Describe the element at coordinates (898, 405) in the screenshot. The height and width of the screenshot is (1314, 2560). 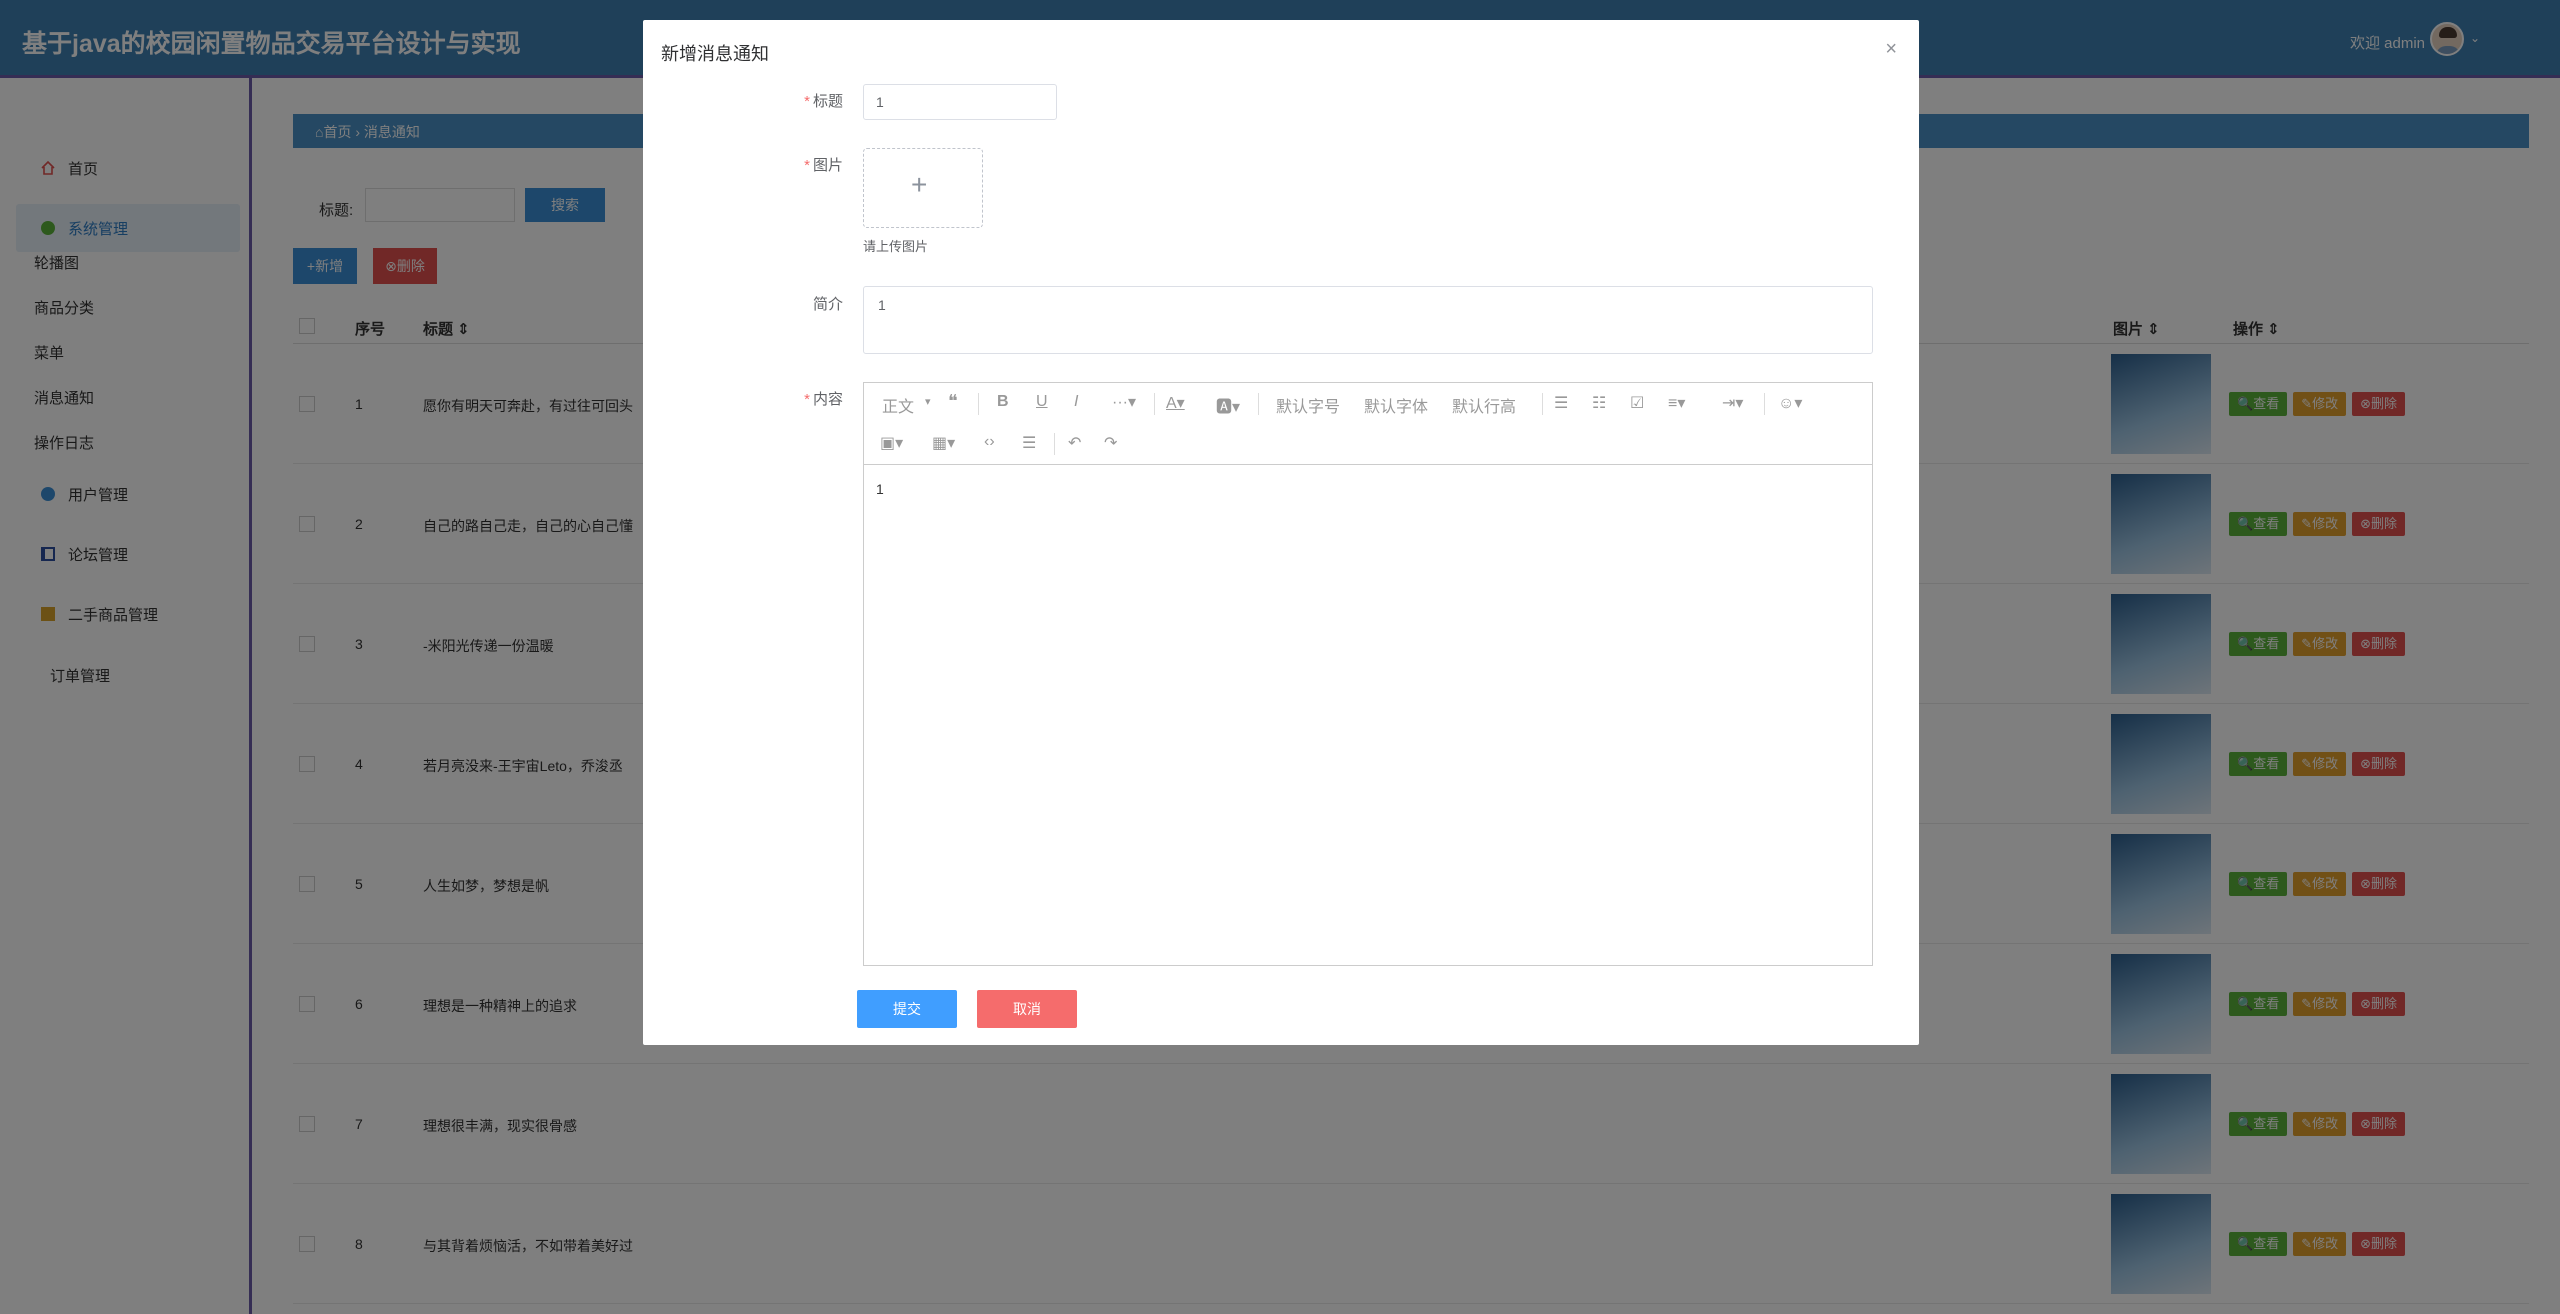
I see `paragraph-dropdown: 正文` at that location.